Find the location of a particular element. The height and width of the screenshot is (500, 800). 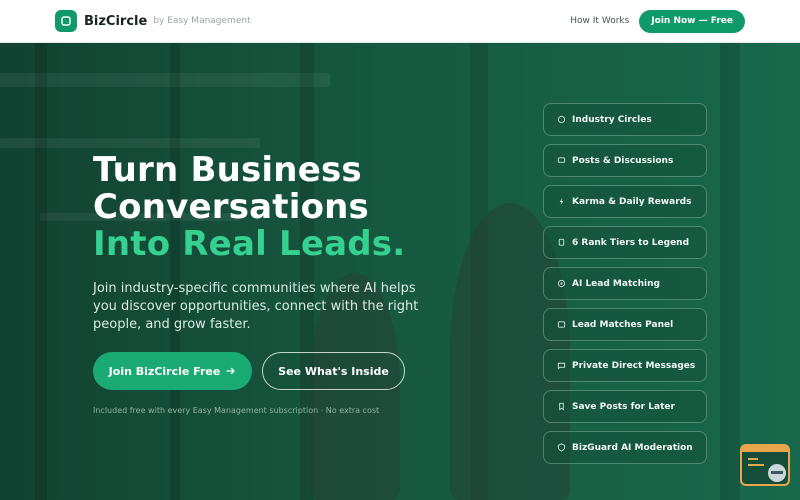

brand-byline: by Easy Management is located at coordinates (202, 21).